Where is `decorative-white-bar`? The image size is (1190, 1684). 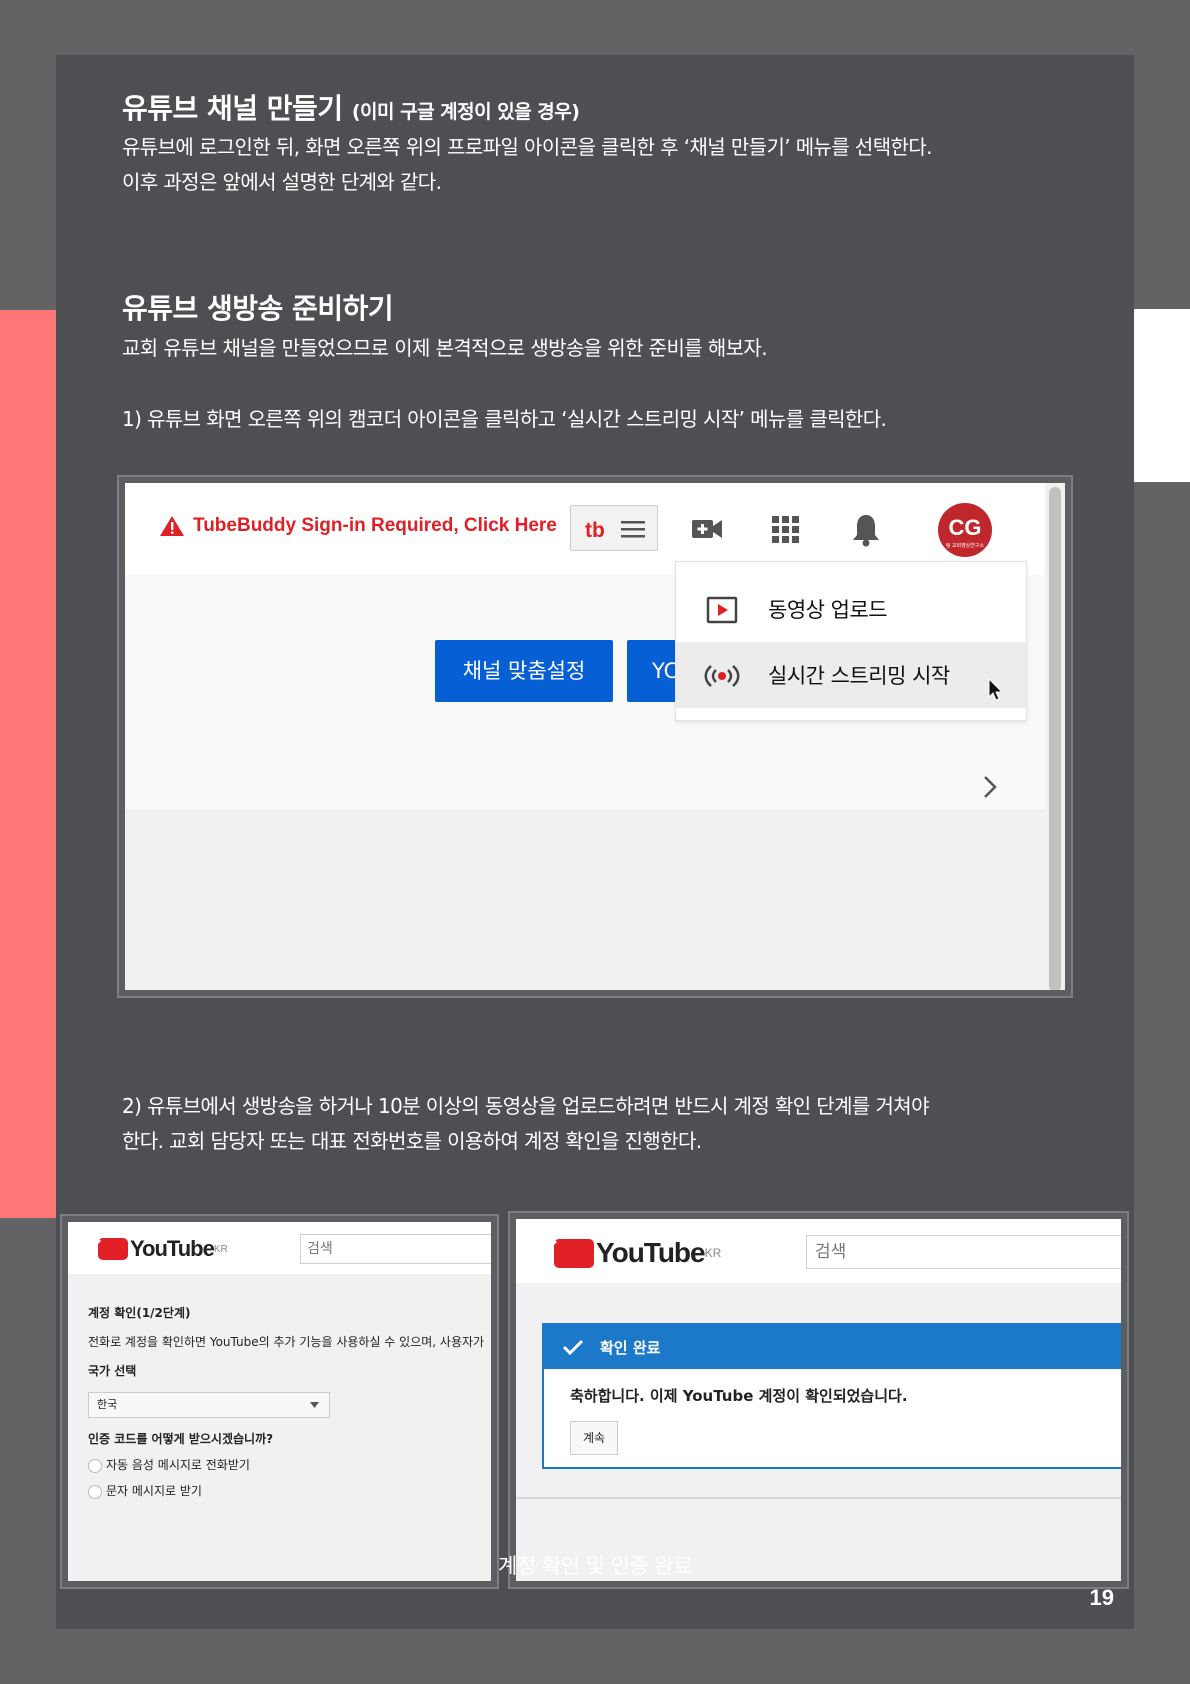
decorative-white-bar is located at coordinates (1162, 395).